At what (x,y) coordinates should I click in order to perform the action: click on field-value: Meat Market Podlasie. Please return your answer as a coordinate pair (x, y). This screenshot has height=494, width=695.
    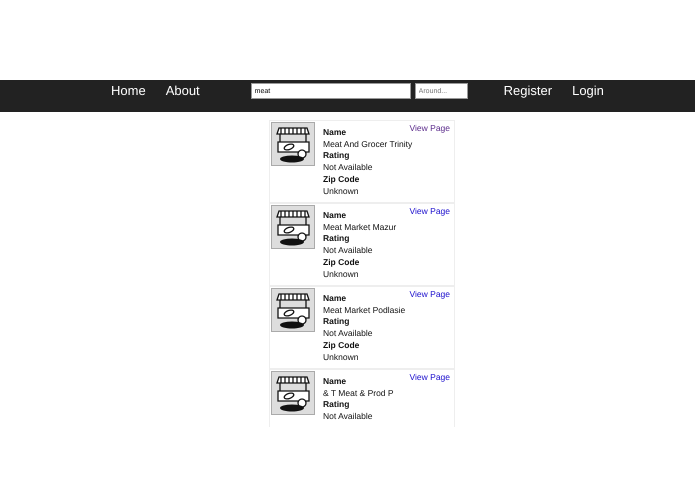
    Looking at the image, I should click on (364, 310).